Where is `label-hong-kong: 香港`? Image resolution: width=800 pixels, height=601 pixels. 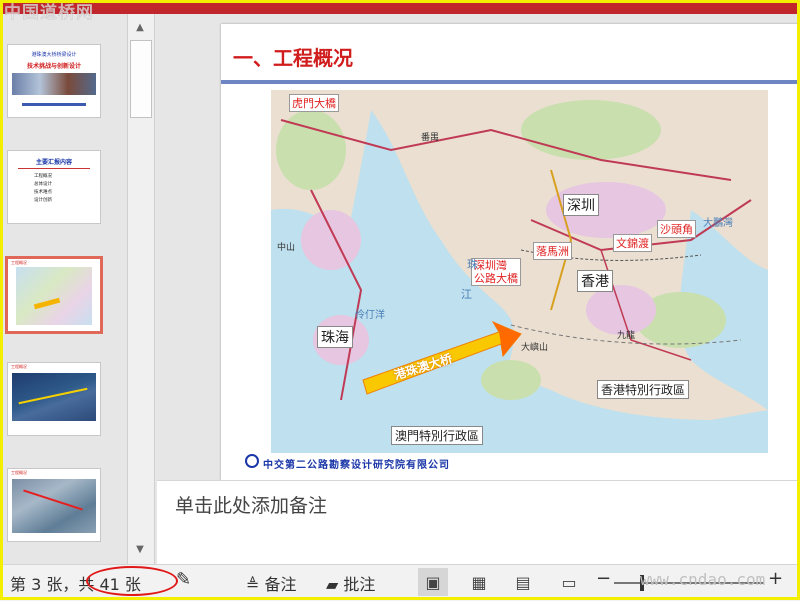 label-hong-kong: 香港 is located at coordinates (595, 281).